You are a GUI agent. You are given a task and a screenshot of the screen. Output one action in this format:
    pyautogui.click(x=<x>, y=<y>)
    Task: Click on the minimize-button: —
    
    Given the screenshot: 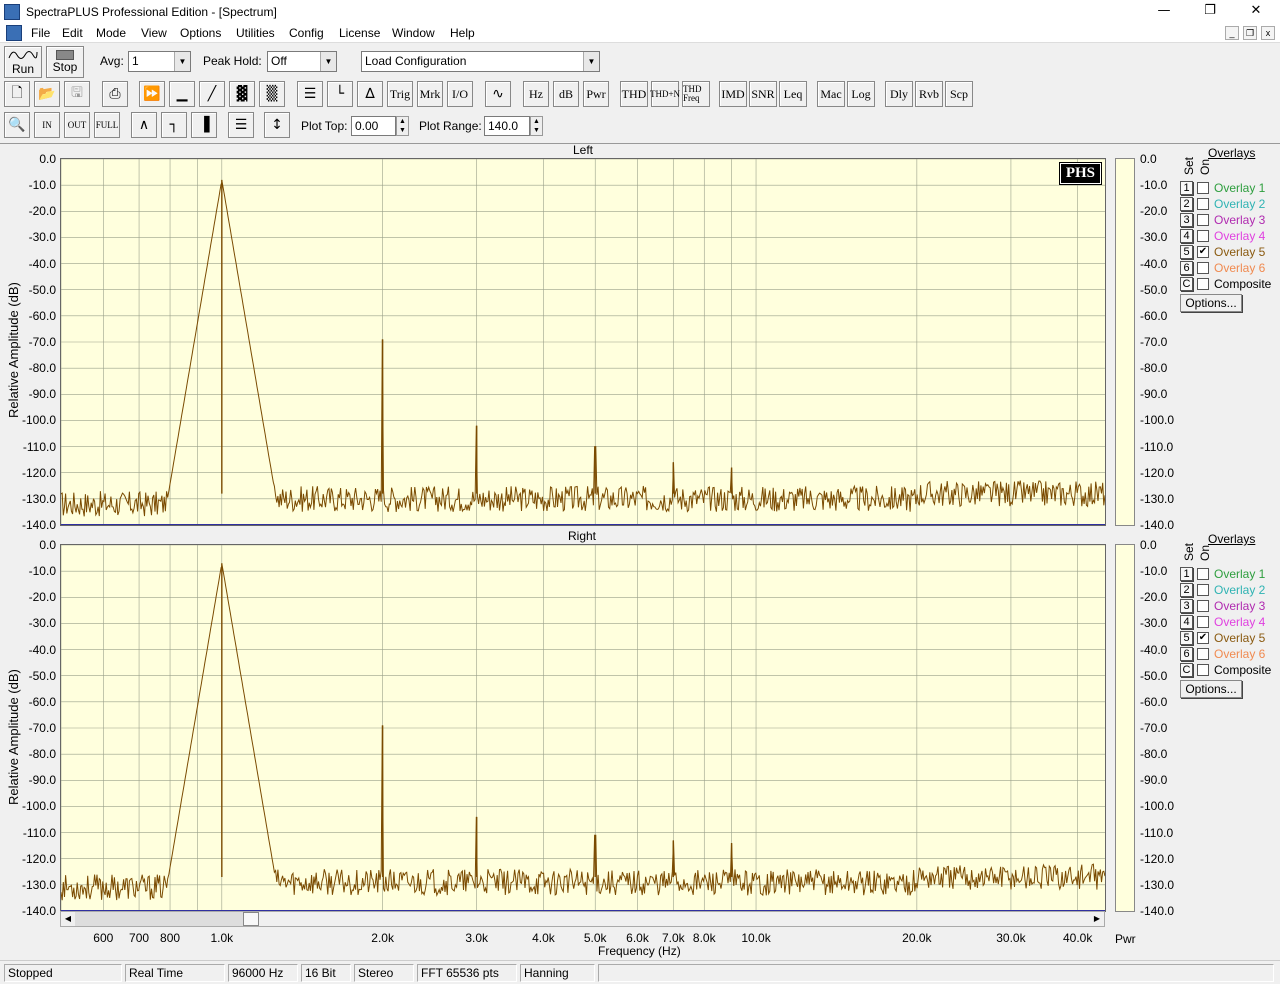 What is the action you would take?
    pyautogui.click(x=1164, y=11)
    